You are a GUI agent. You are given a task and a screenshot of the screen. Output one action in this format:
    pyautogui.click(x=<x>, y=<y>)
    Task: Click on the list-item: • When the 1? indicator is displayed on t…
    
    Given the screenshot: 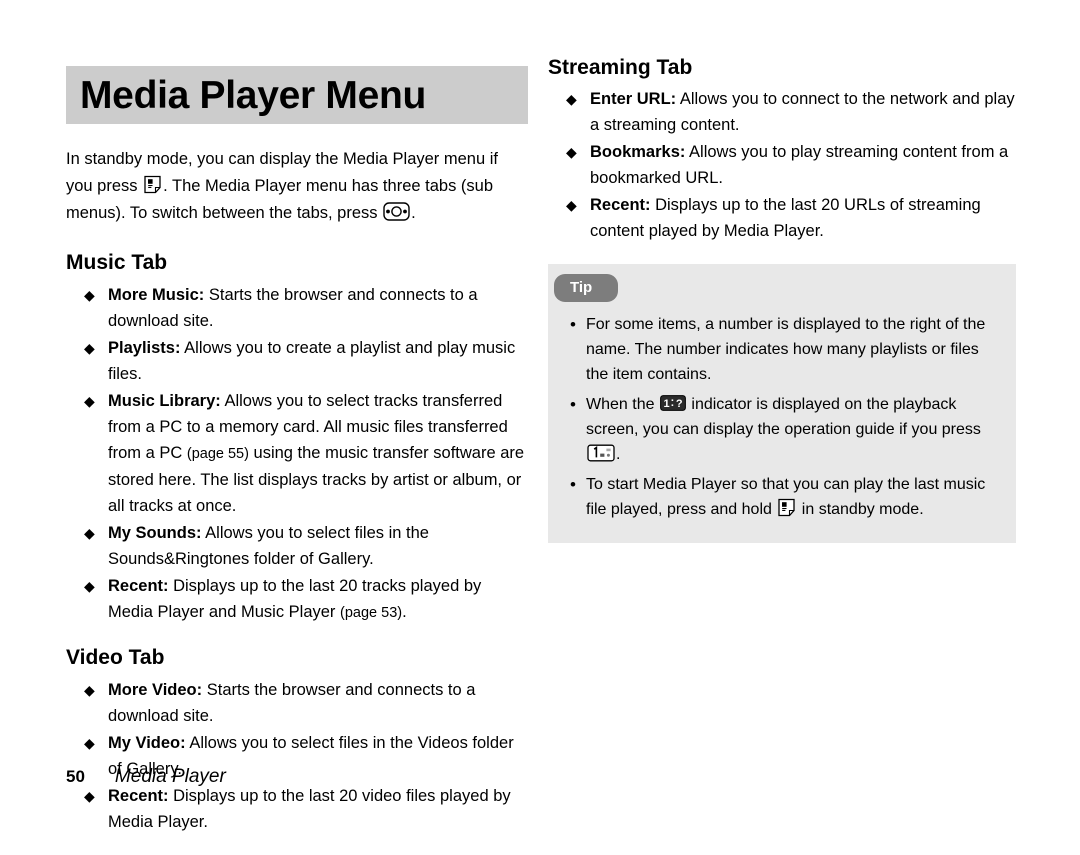 What is the action you would take?
    pyautogui.click(x=775, y=429)
    